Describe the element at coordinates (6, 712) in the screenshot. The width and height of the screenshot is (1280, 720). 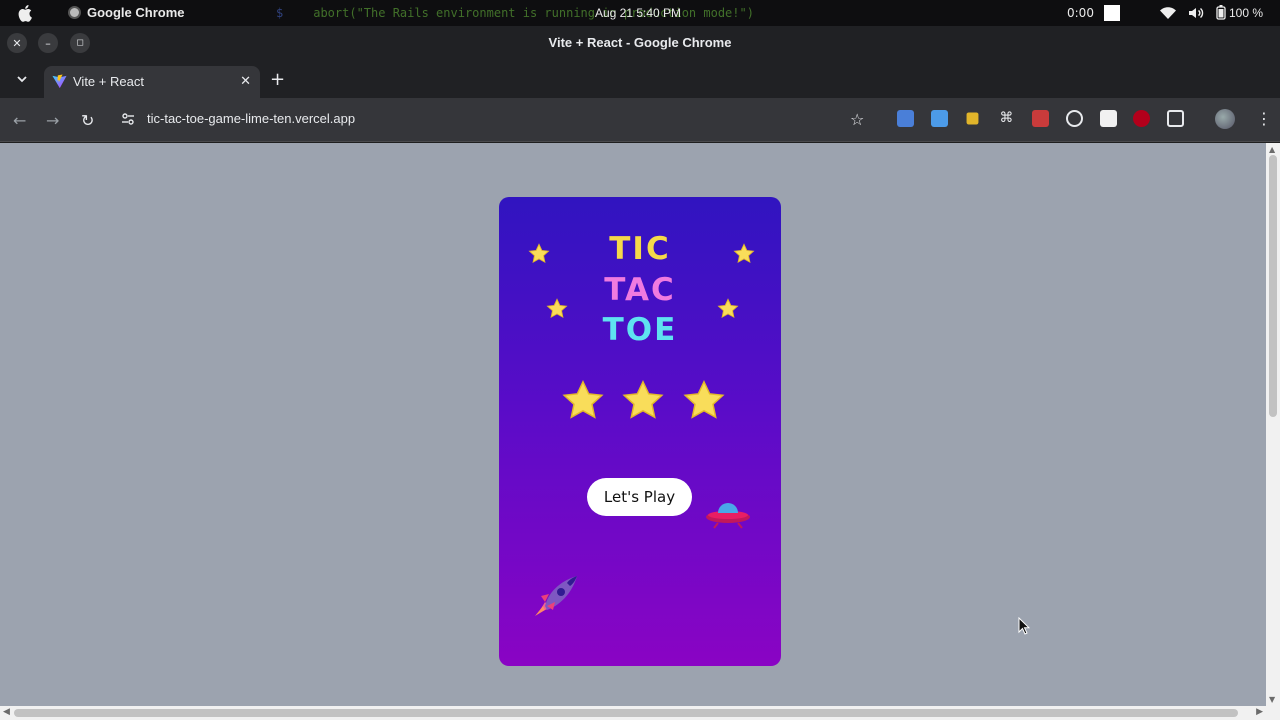
I see `scroll-left-icon: ◀` at that location.